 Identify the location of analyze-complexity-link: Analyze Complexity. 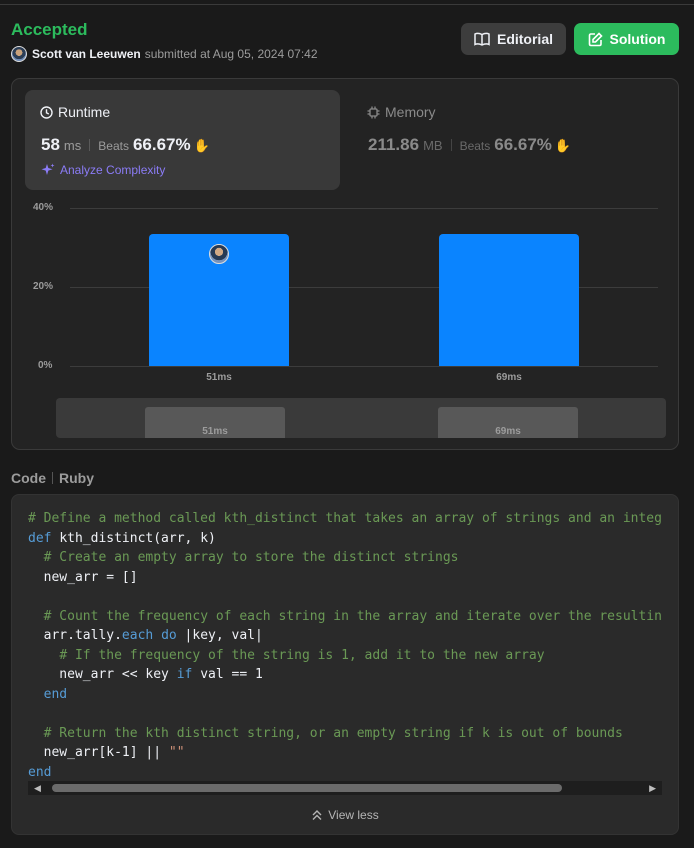
(103, 170).